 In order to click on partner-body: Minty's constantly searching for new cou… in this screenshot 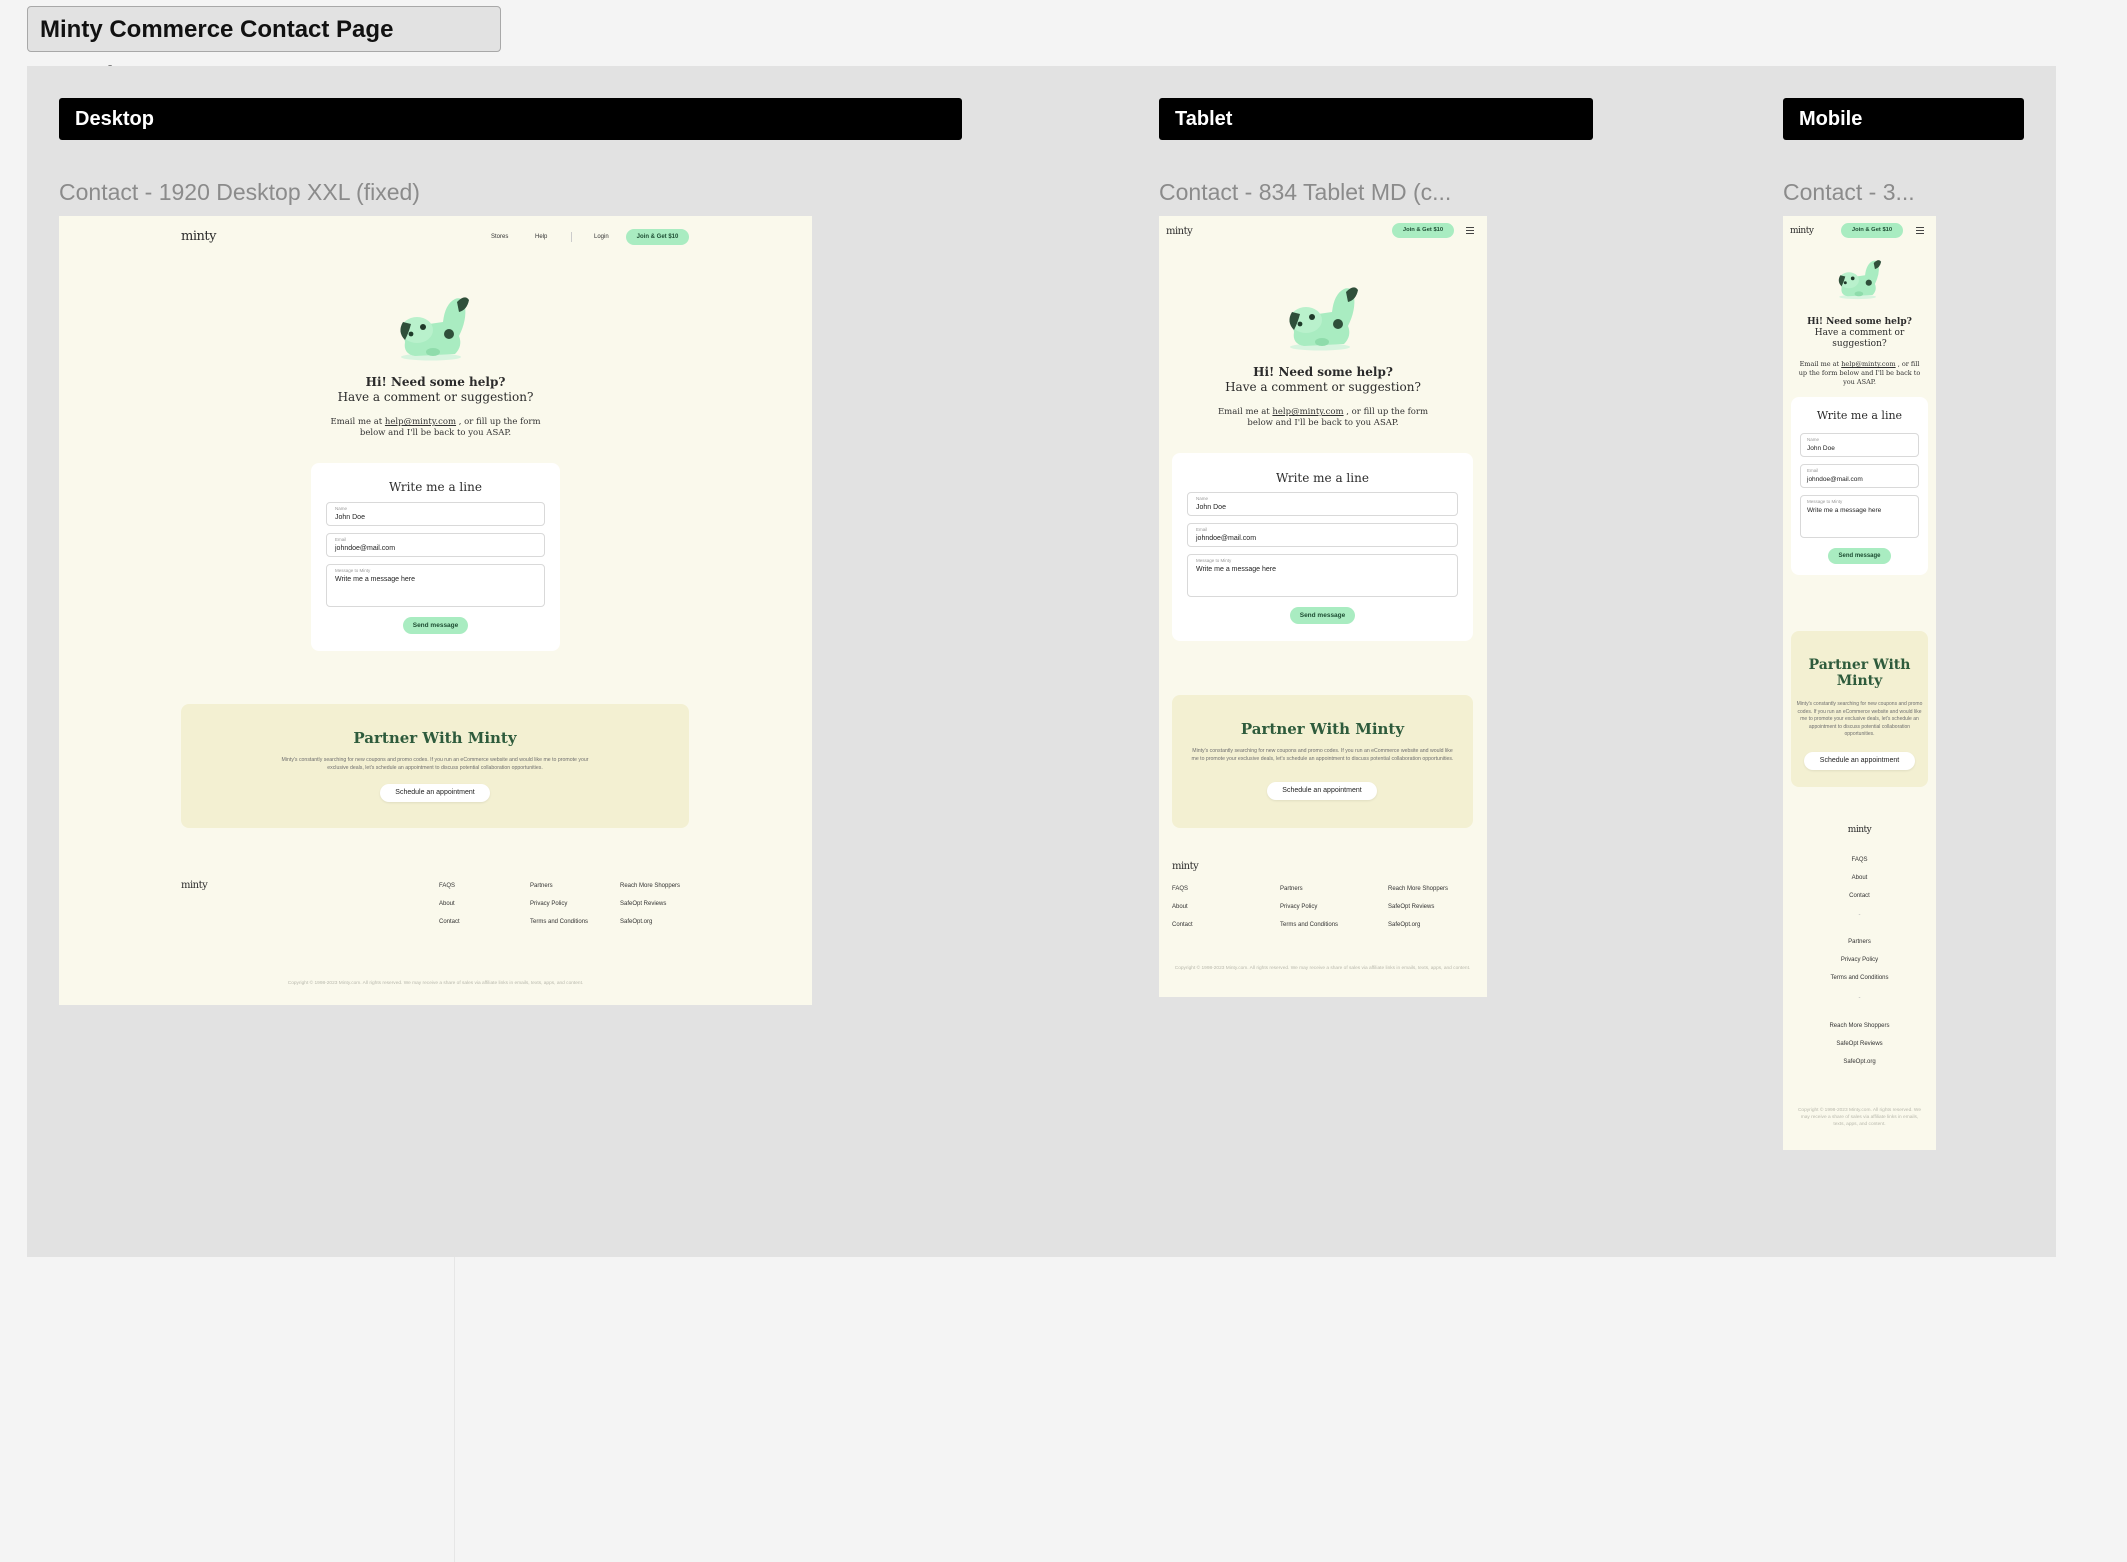, I will do `click(1322, 755)`.